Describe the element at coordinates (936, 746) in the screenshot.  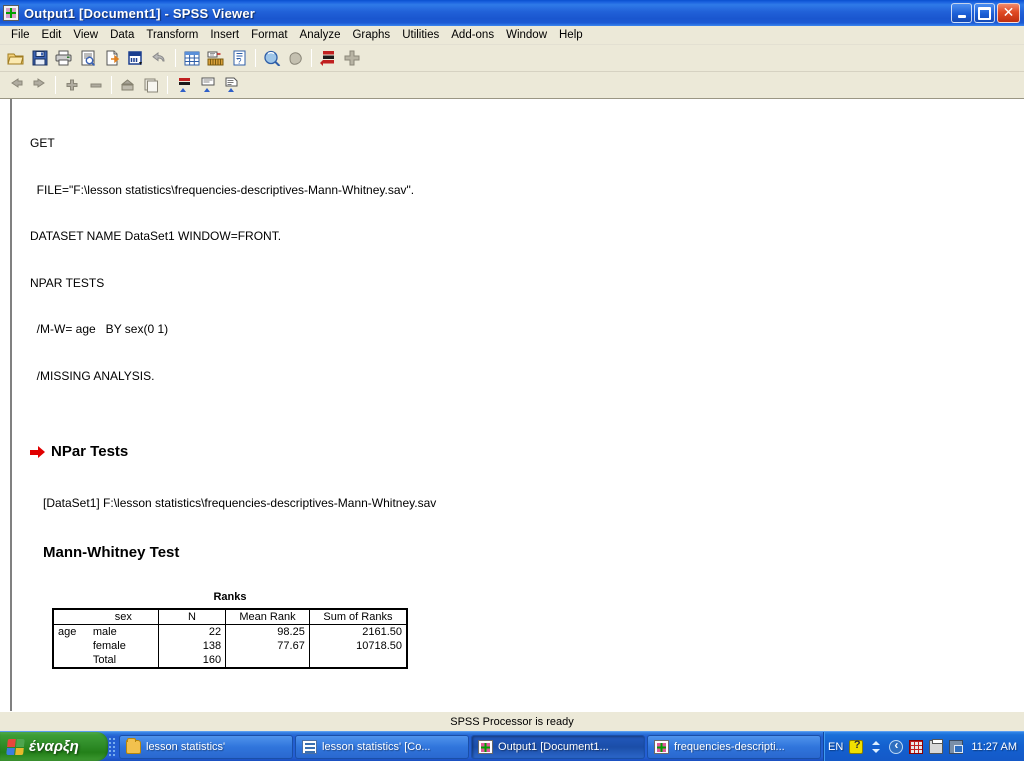
I see `printer-icon` at that location.